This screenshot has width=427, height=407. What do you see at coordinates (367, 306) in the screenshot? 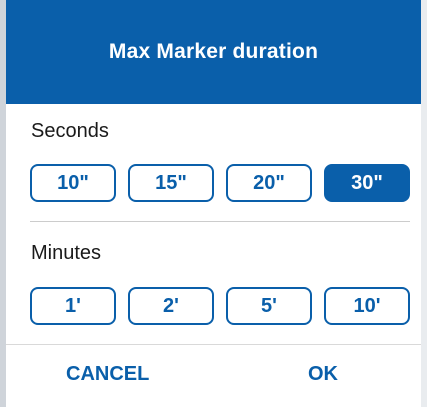
I see `minutes-option-10-button: 10'` at bounding box center [367, 306].